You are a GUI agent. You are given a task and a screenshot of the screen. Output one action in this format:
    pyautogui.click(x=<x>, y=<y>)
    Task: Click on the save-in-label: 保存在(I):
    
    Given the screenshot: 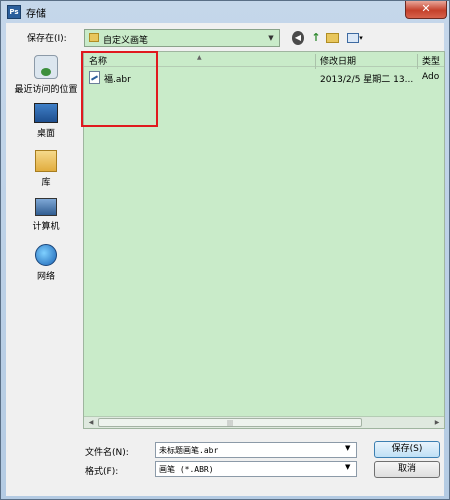 What is the action you would take?
    pyautogui.click(x=47, y=39)
    